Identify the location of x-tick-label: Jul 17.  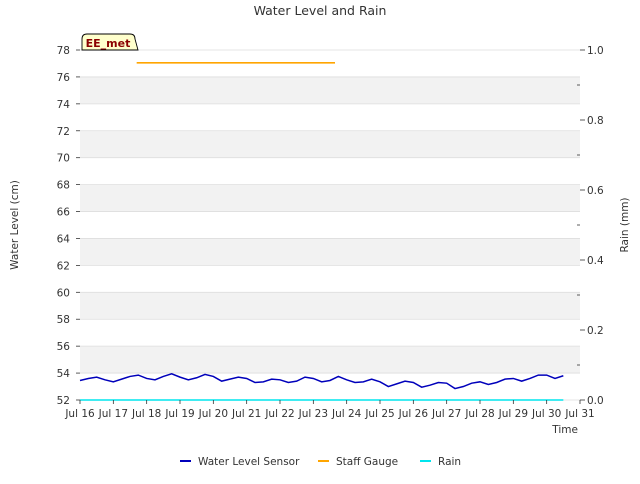
(113, 414).